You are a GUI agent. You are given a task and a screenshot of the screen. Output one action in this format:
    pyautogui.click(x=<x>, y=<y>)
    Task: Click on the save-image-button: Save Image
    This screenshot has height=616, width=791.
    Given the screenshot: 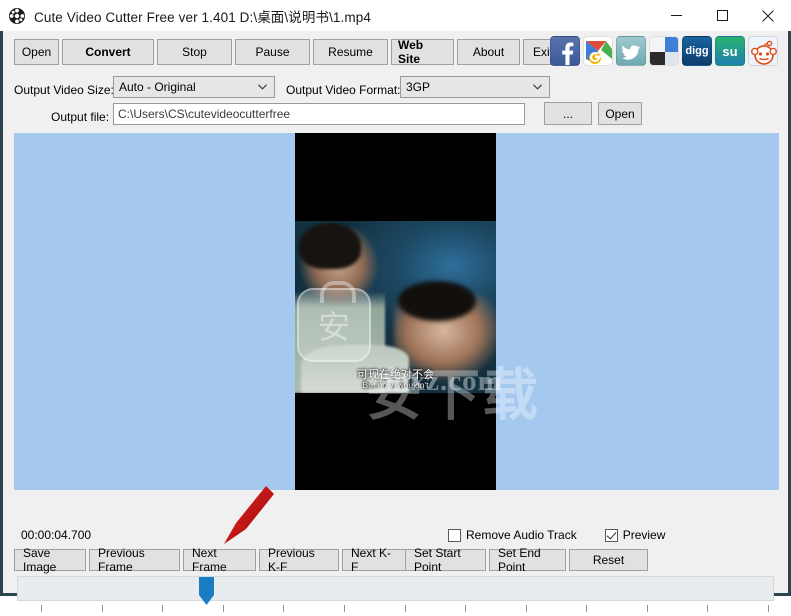 What is the action you would take?
    pyautogui.click(x=50, y=560)
    